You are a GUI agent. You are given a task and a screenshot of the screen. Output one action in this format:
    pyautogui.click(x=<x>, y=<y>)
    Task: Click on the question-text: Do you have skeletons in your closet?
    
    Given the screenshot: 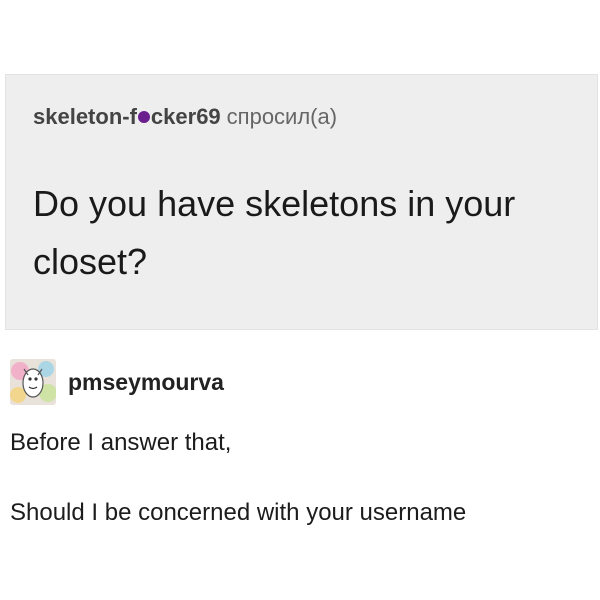 What is the action you would take?
    pyautogui.click(x=274, y=232)
    